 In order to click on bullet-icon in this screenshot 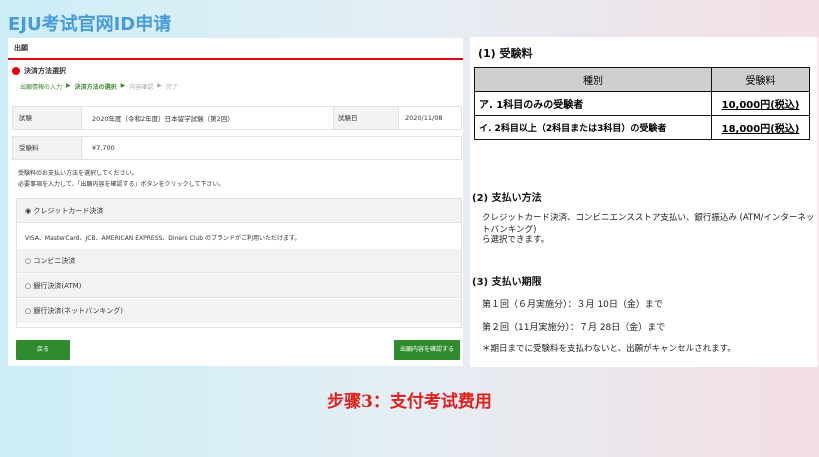, I will do `click(16, 71)`.